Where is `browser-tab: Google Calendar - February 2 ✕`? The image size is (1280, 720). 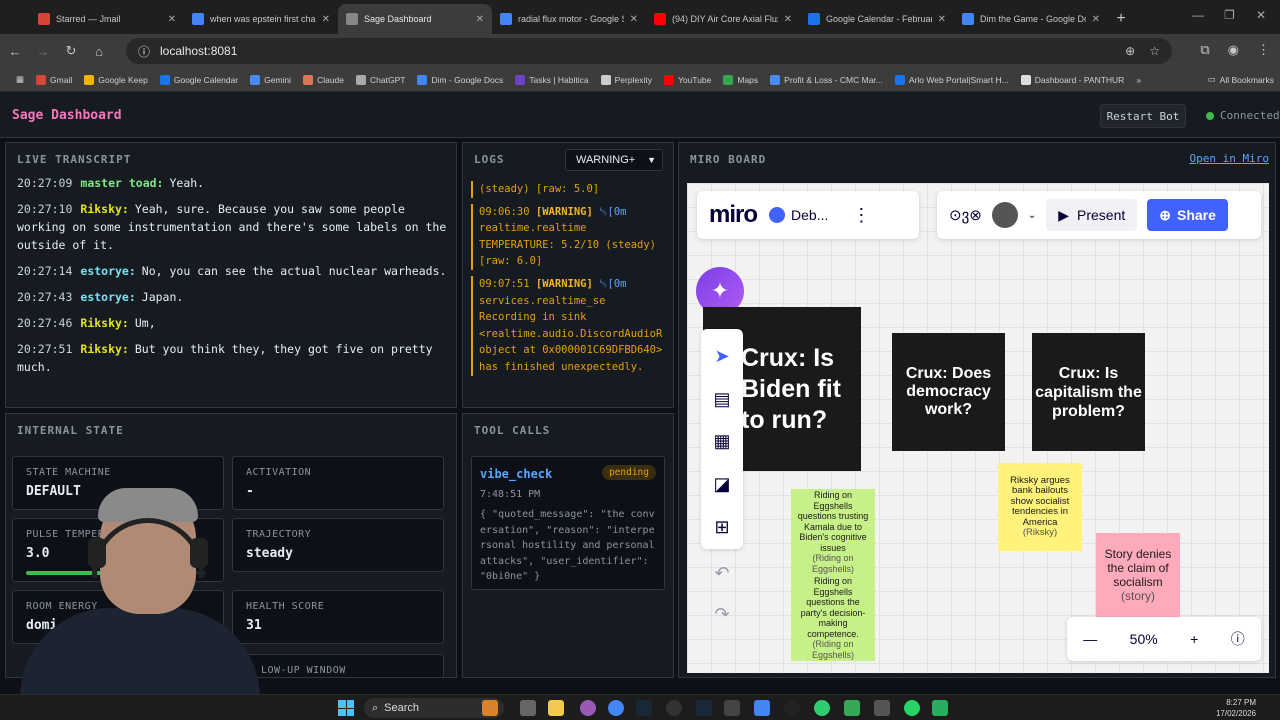
browser-tab: Google Calendar - February 2 ✕ is located at coordinates (877, 19).